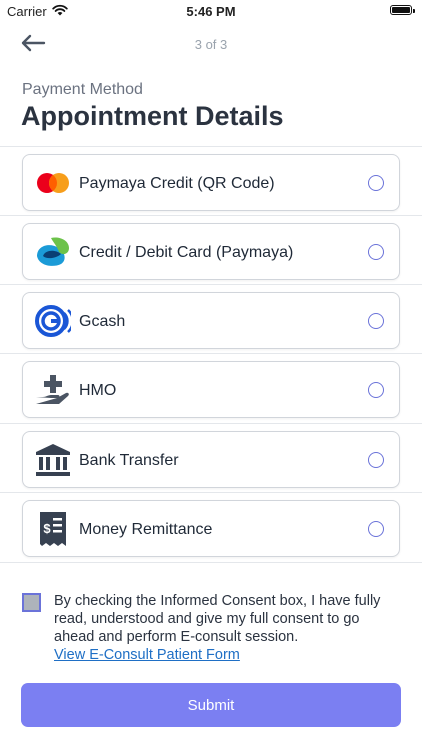 This screenshot has width=422, height=750. I want to click on status-time: 5:46 PM, so click(211, 11).